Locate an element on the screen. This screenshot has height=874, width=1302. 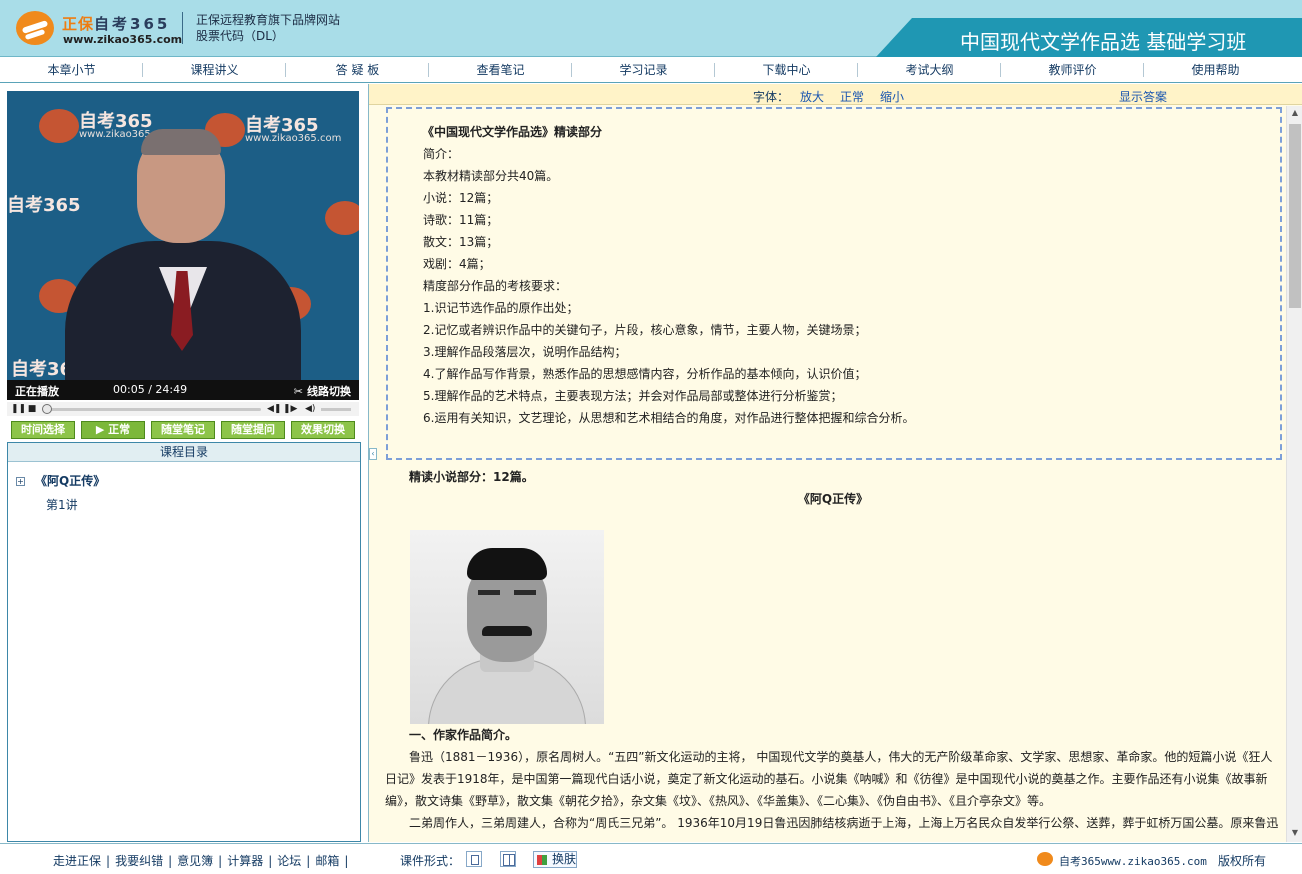
watermark-url: www.zikao365.com is located at coordinates (293, 138).